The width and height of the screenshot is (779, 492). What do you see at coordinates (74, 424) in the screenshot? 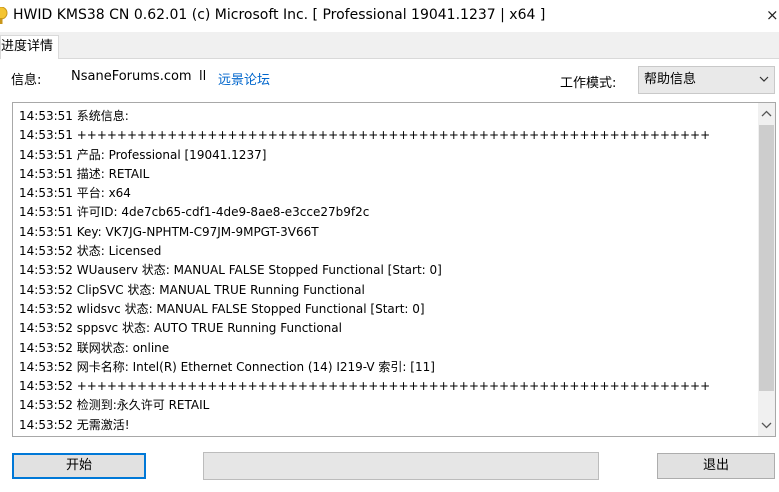
I see `log-line: 14:53:52 无需激活!` at bounding box center [74, 424].